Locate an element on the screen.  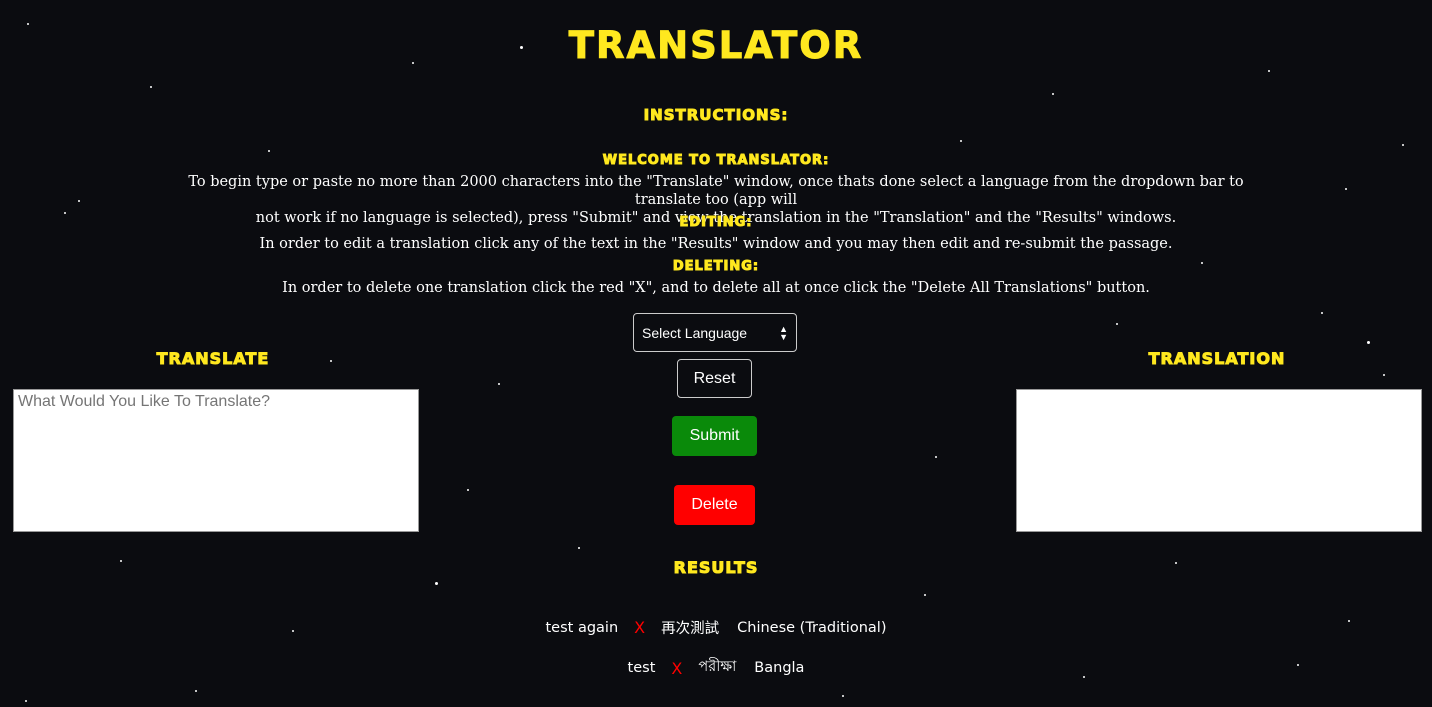
translate-input is located at coordinates (216, 460).